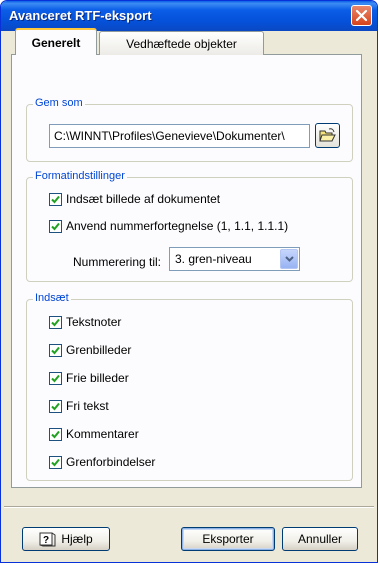 The width and height of the screenshot is (380, 565). I want to click on close-button, so click(361, 15).